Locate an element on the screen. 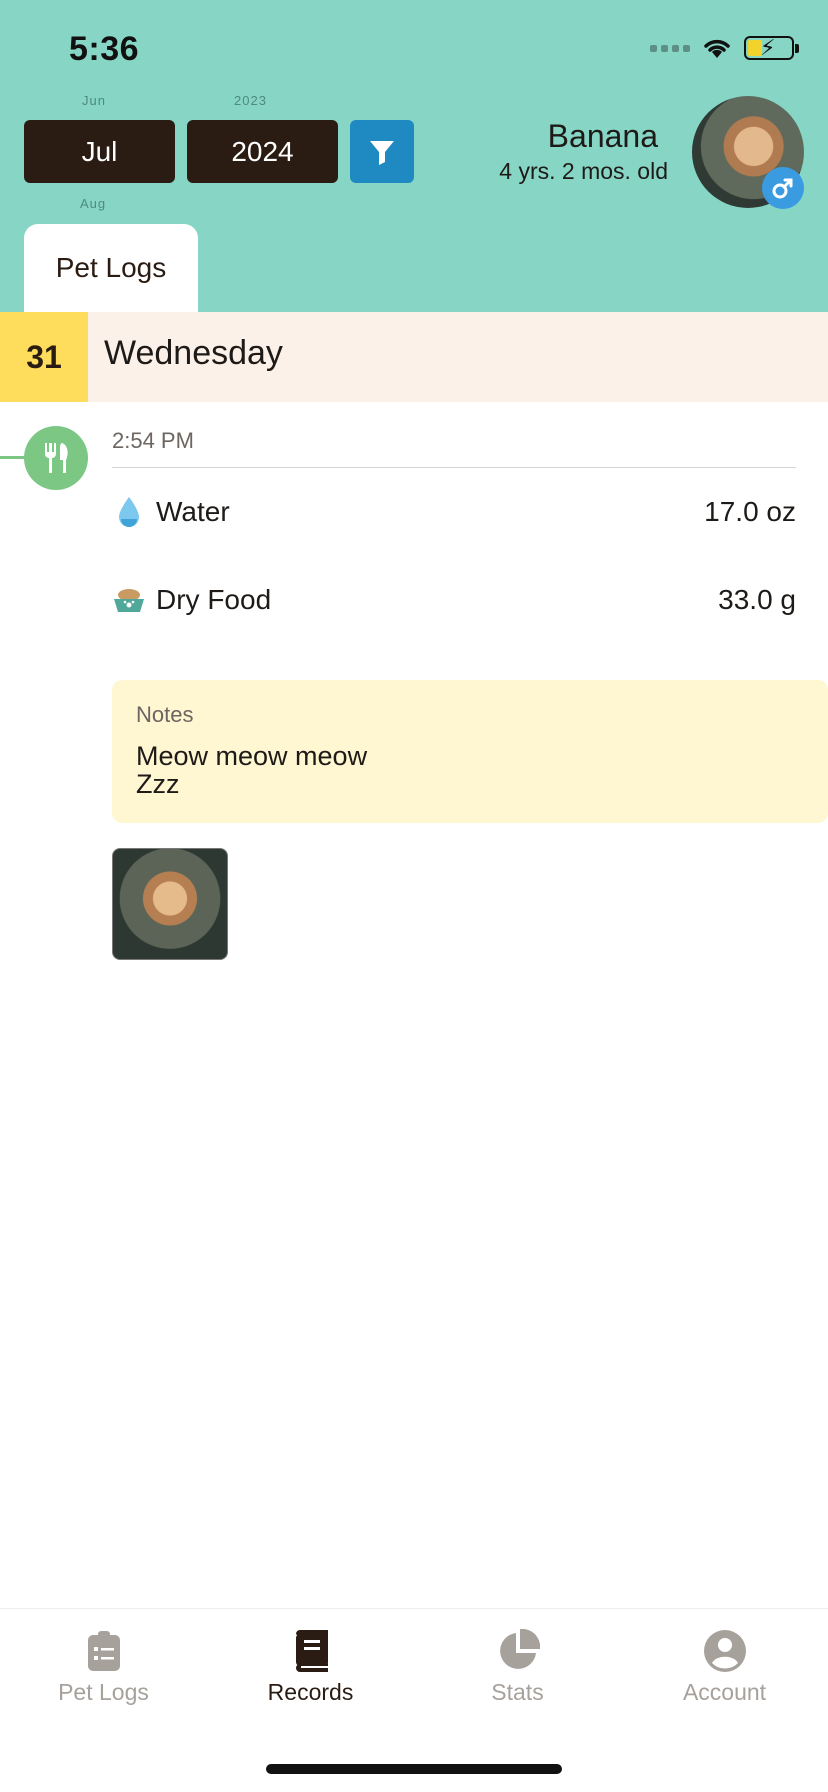  filter-button is located at coordinates (382, 151).